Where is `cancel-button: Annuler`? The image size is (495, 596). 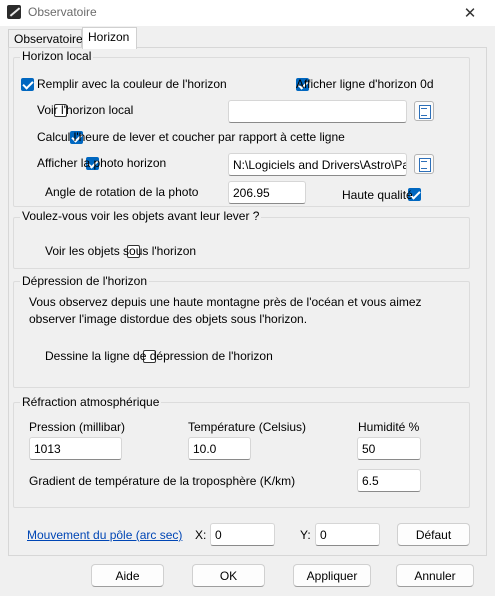
cancel-button: Annuler is located at coordinates (435, 575).